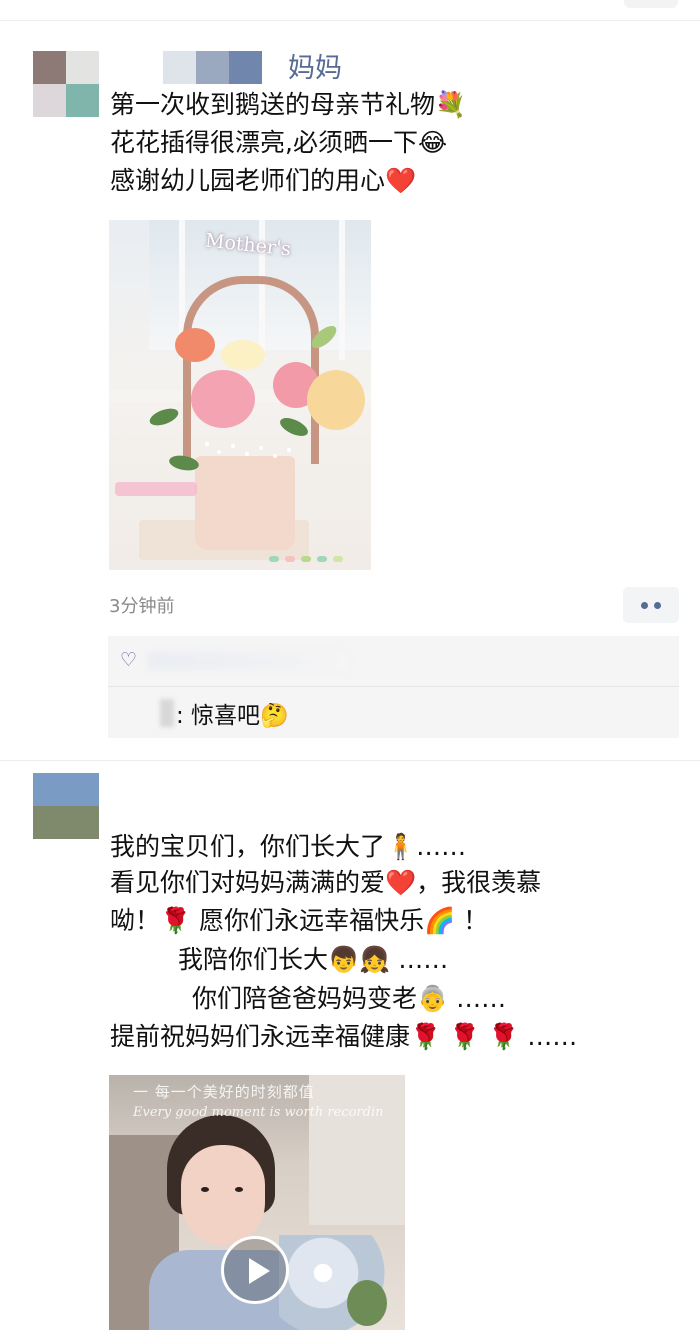  What do you see at coordinates (243, 355) in the screenshot?
I see `white-flowers` at bounding box center [243, 355].